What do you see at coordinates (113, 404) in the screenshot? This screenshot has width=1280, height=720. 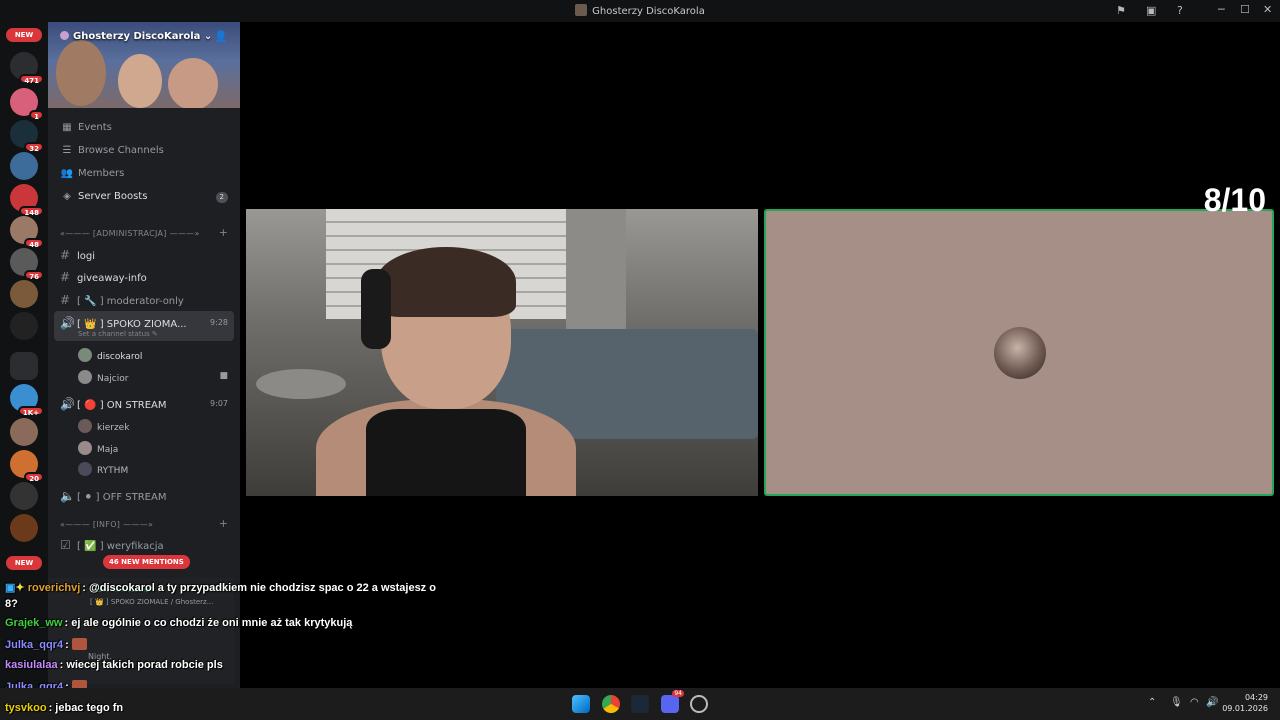 I see `voice-channel-on-stream: 🔊[ 🔴 ] ON STREAM` at bounding box center [113, 404].